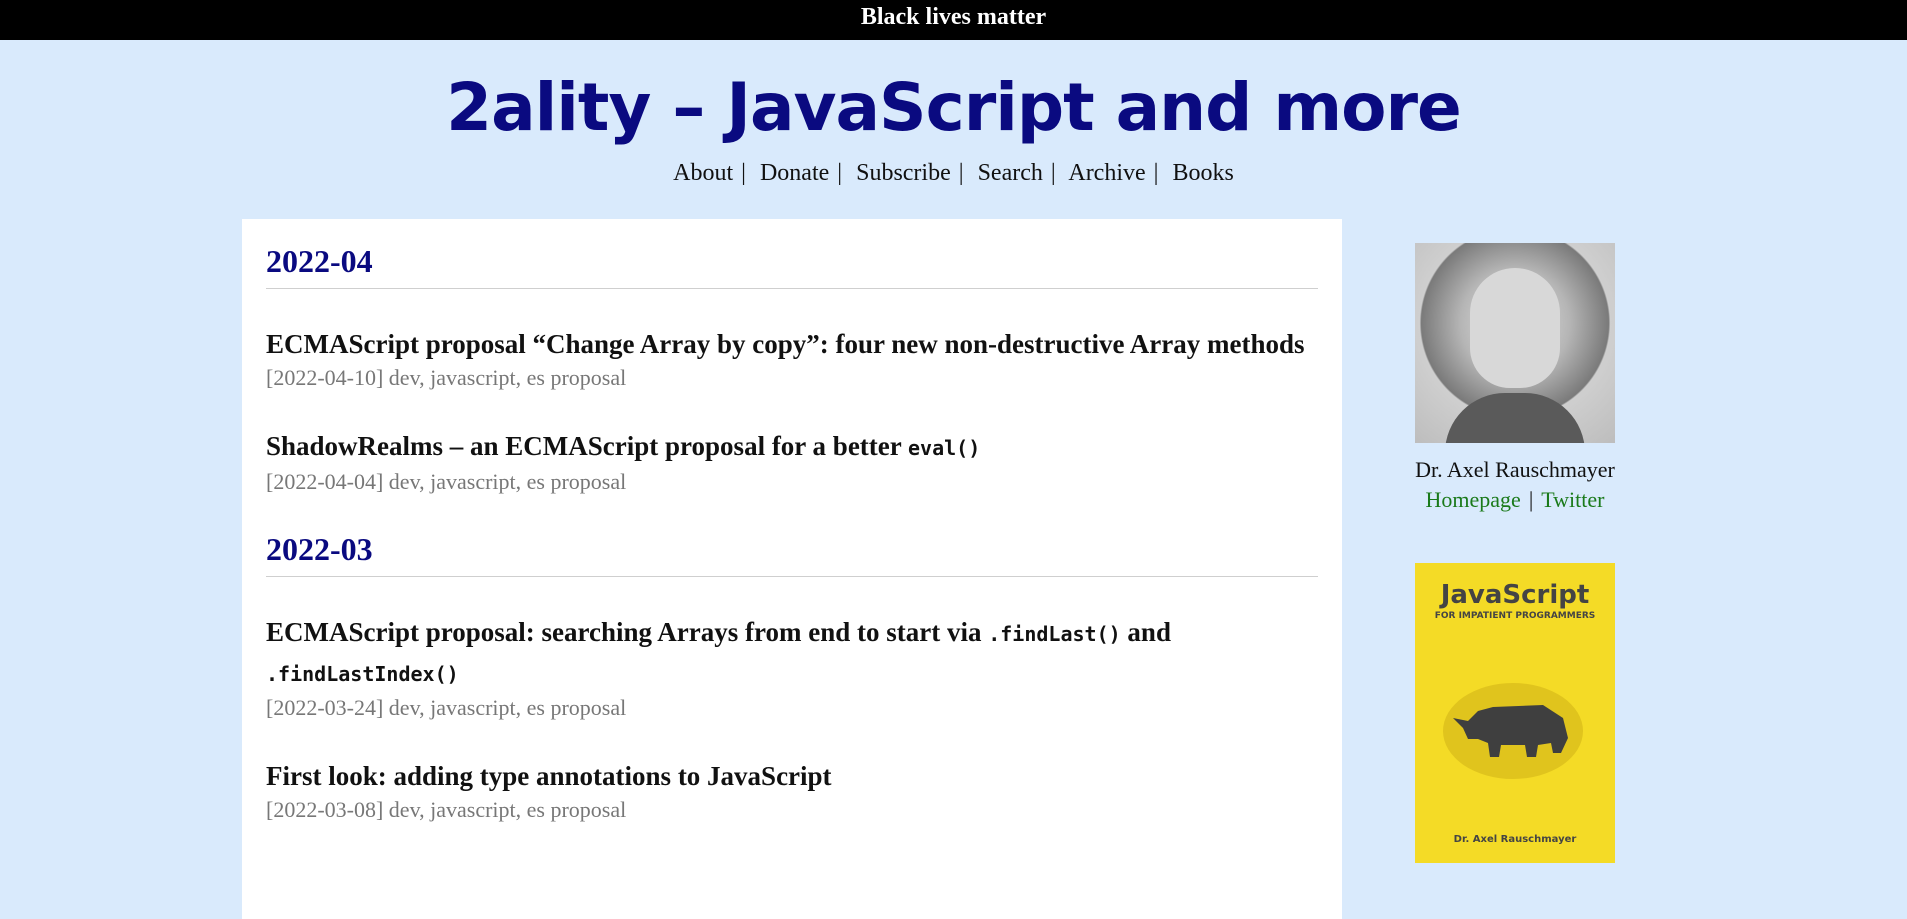 The width and height of the screenshot is (1907, 919). I want to click on book-subtitle: FOR IMPATIENT PROGRAMMERS, so click(1515, 616).